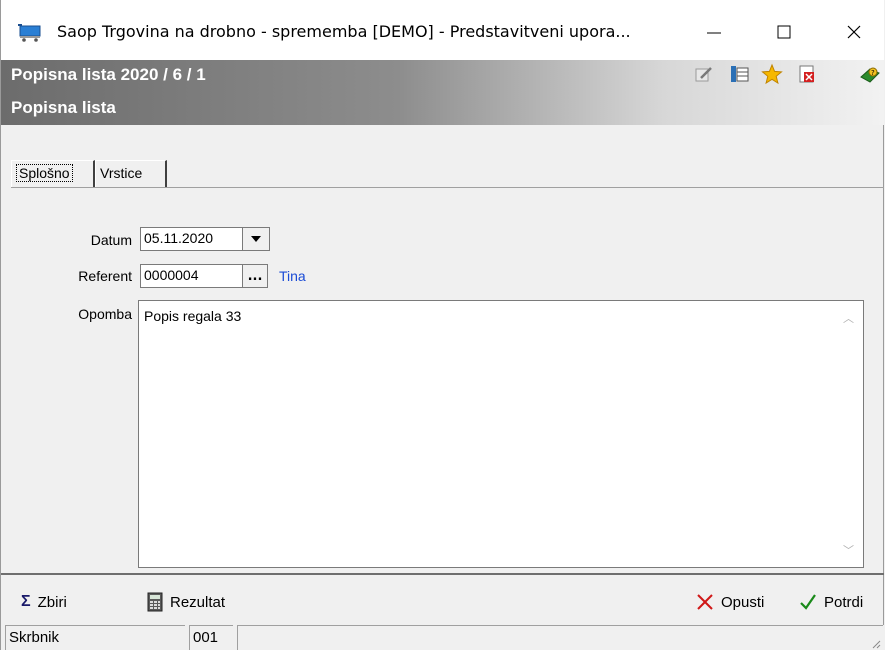 Image resolution: width=885 pixels, height=650 pixels. Describe the element at coordinates (704, 74) in the screenshot. I see `edit-icon` at that location.